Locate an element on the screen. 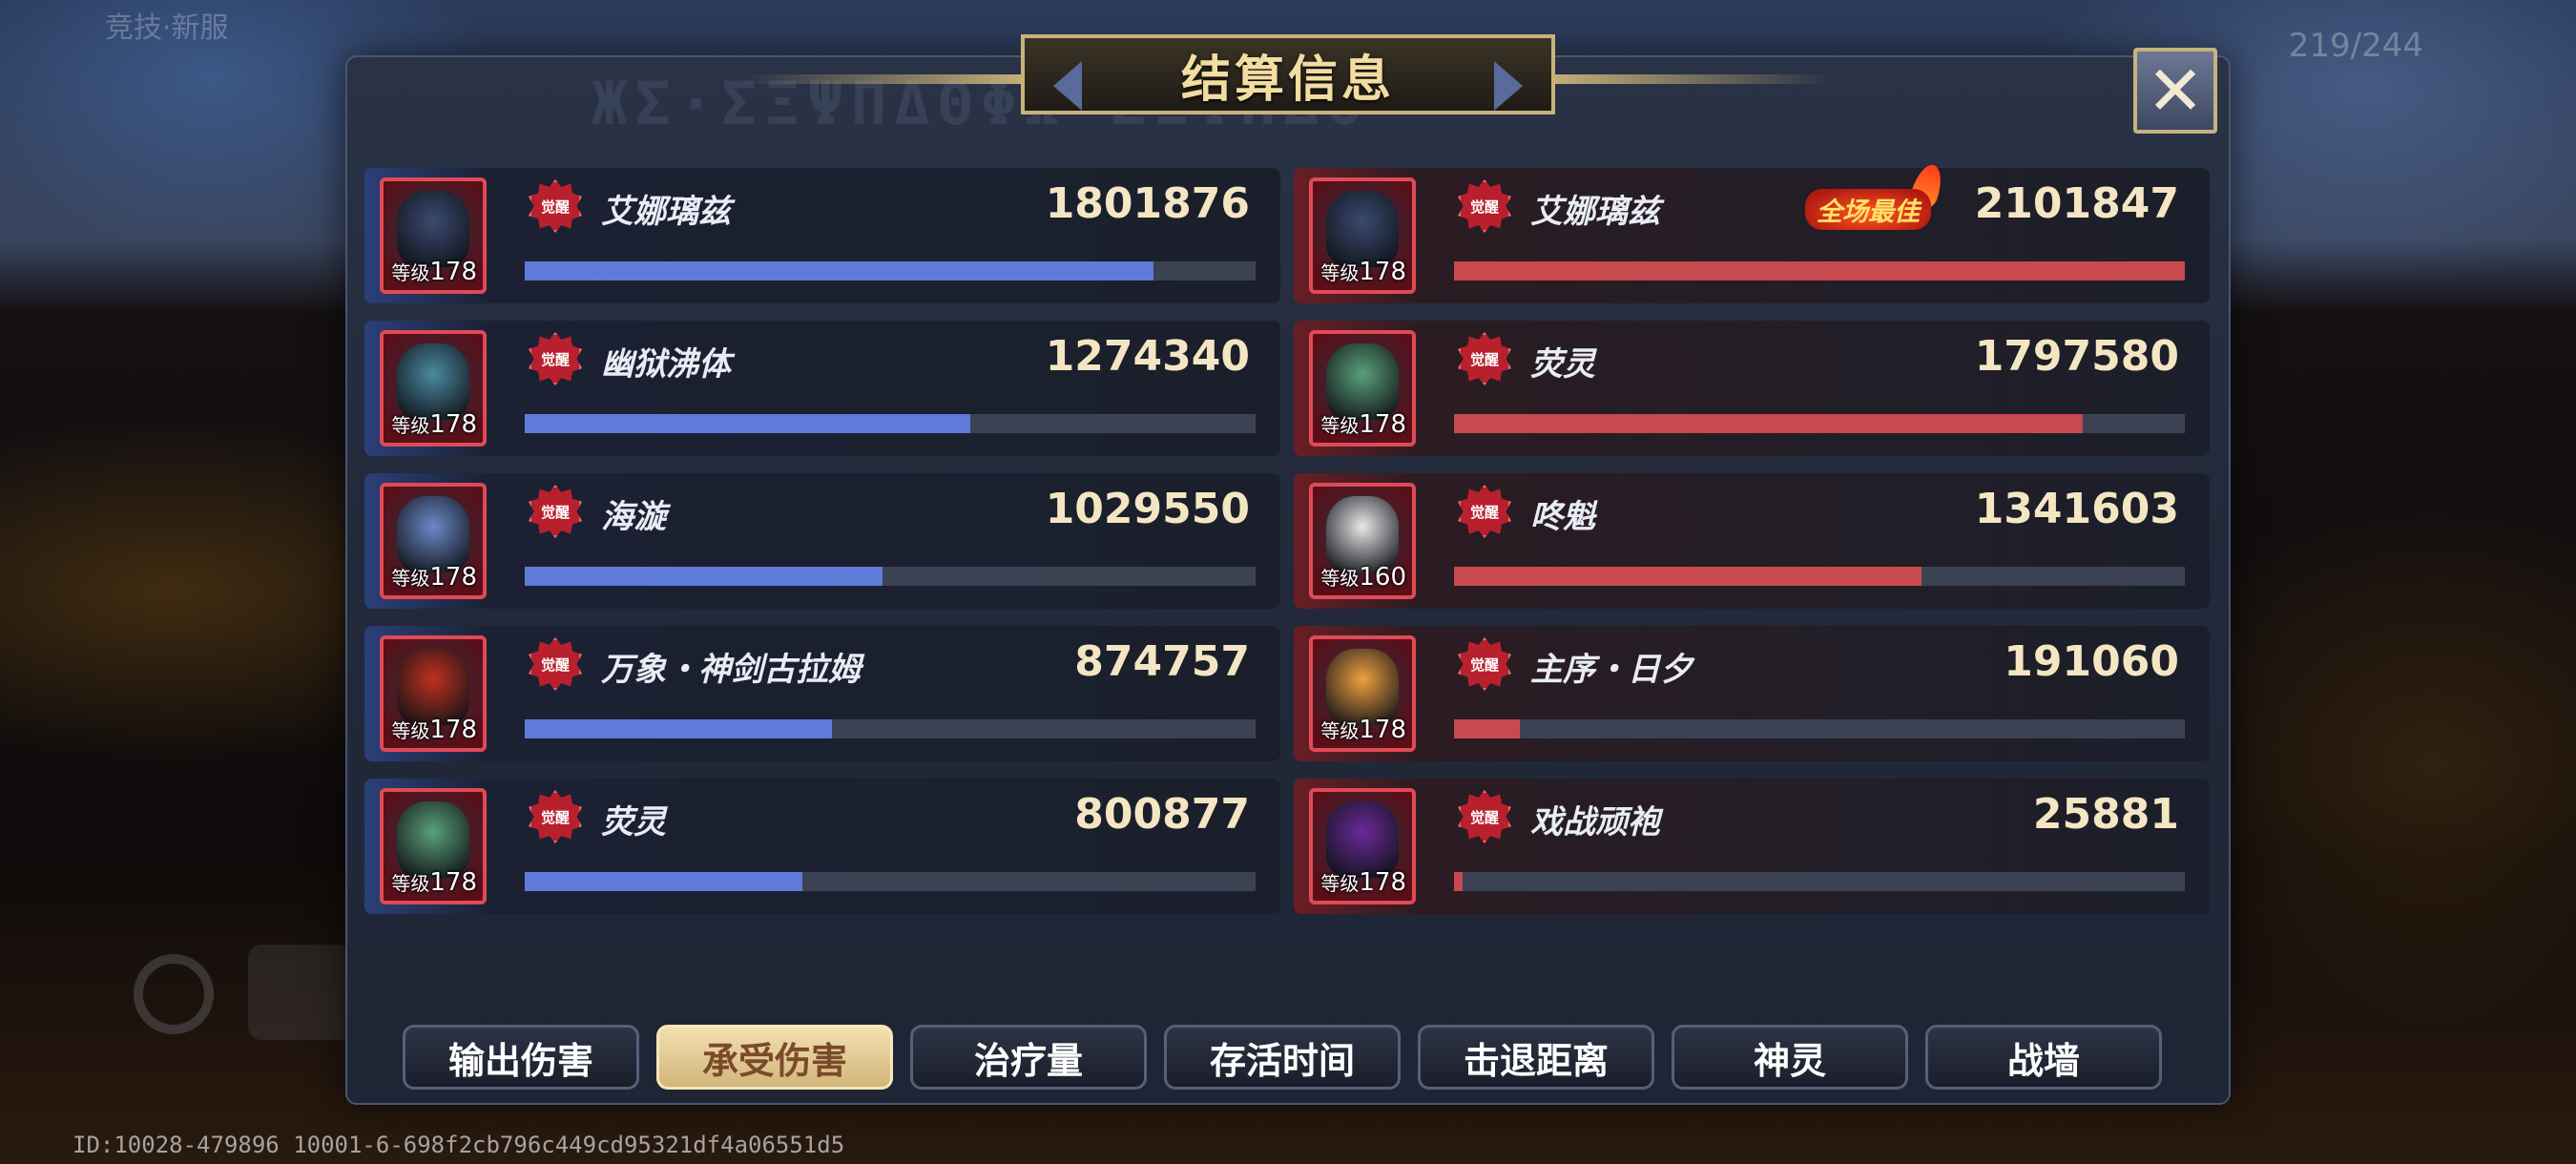  tab-item: 神灵 is located at coordinates (1790, 1057).